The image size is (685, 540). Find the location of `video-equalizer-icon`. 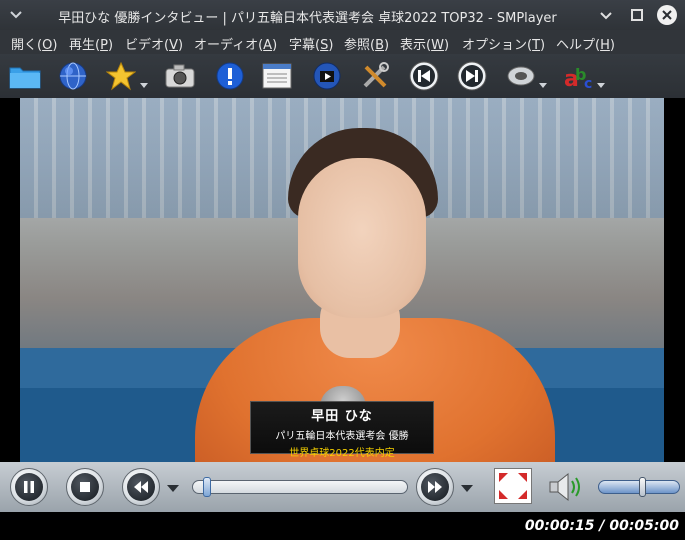

video-equalizer-icon is located at coordinates (327, 76).